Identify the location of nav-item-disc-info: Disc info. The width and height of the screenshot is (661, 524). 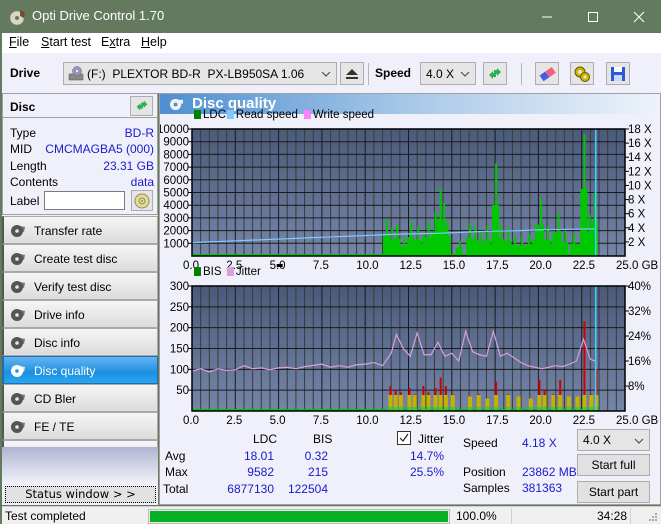
(80, 342).